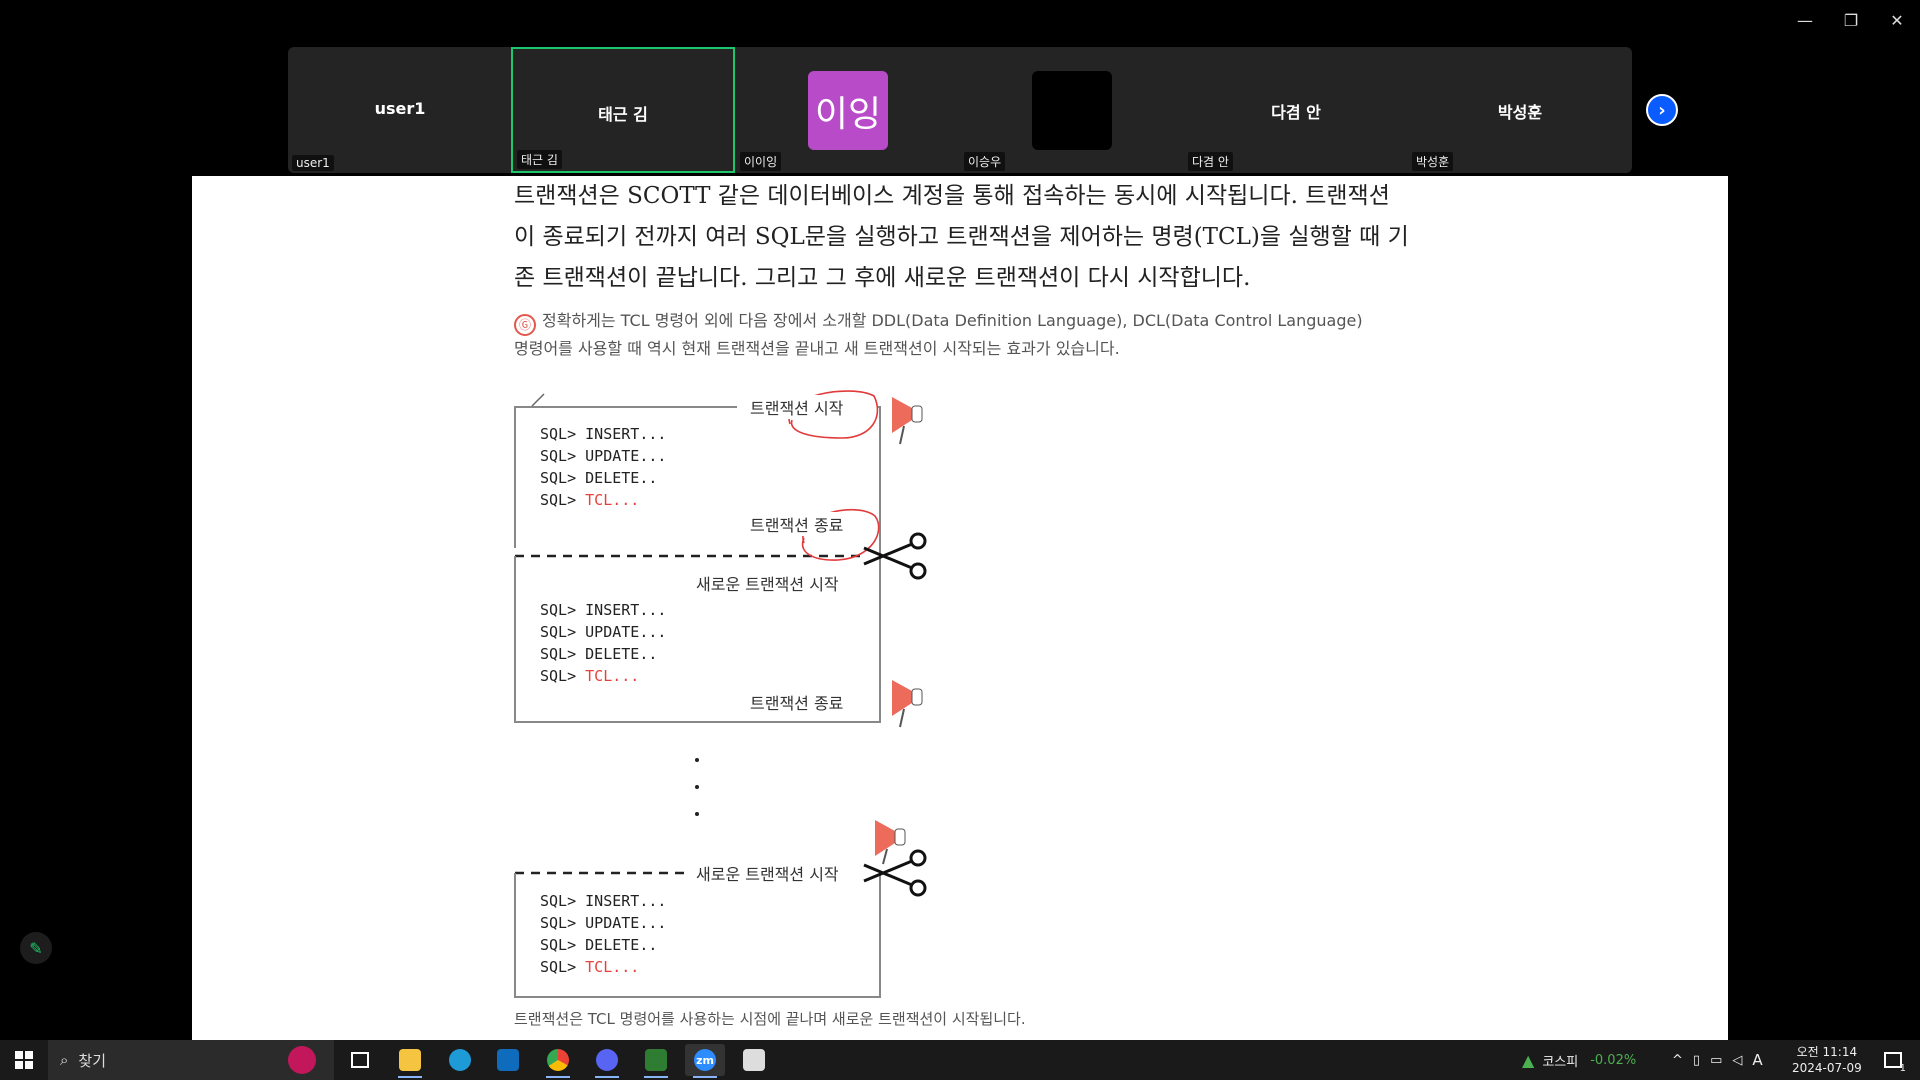 This screenshot has width=1920, height=1080. I want to click on participant-tile-5: 다겸 안 다겸 안, so click(1296, 110).